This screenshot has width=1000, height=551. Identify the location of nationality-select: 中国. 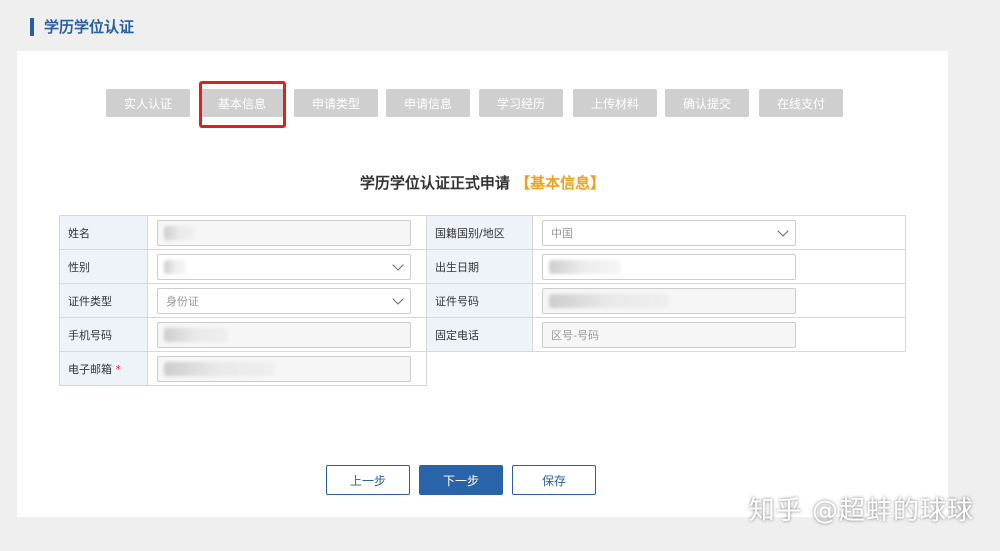
(669, 232).